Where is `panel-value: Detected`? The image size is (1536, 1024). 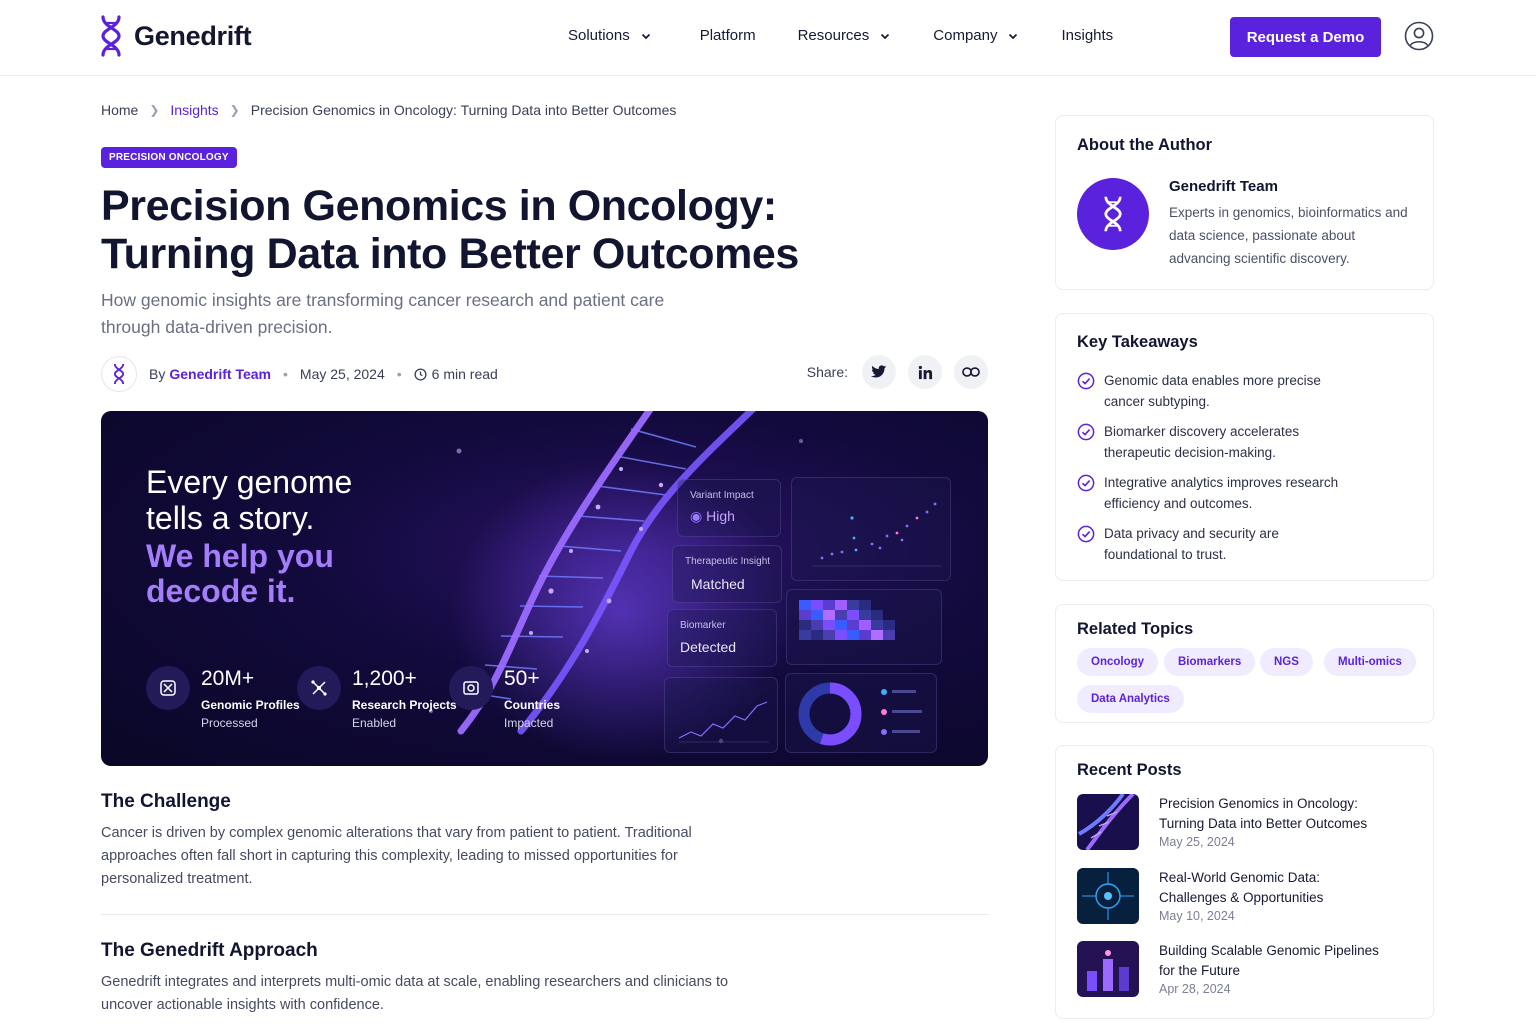 panel-value: Detected is located at coordinates (708, 647).